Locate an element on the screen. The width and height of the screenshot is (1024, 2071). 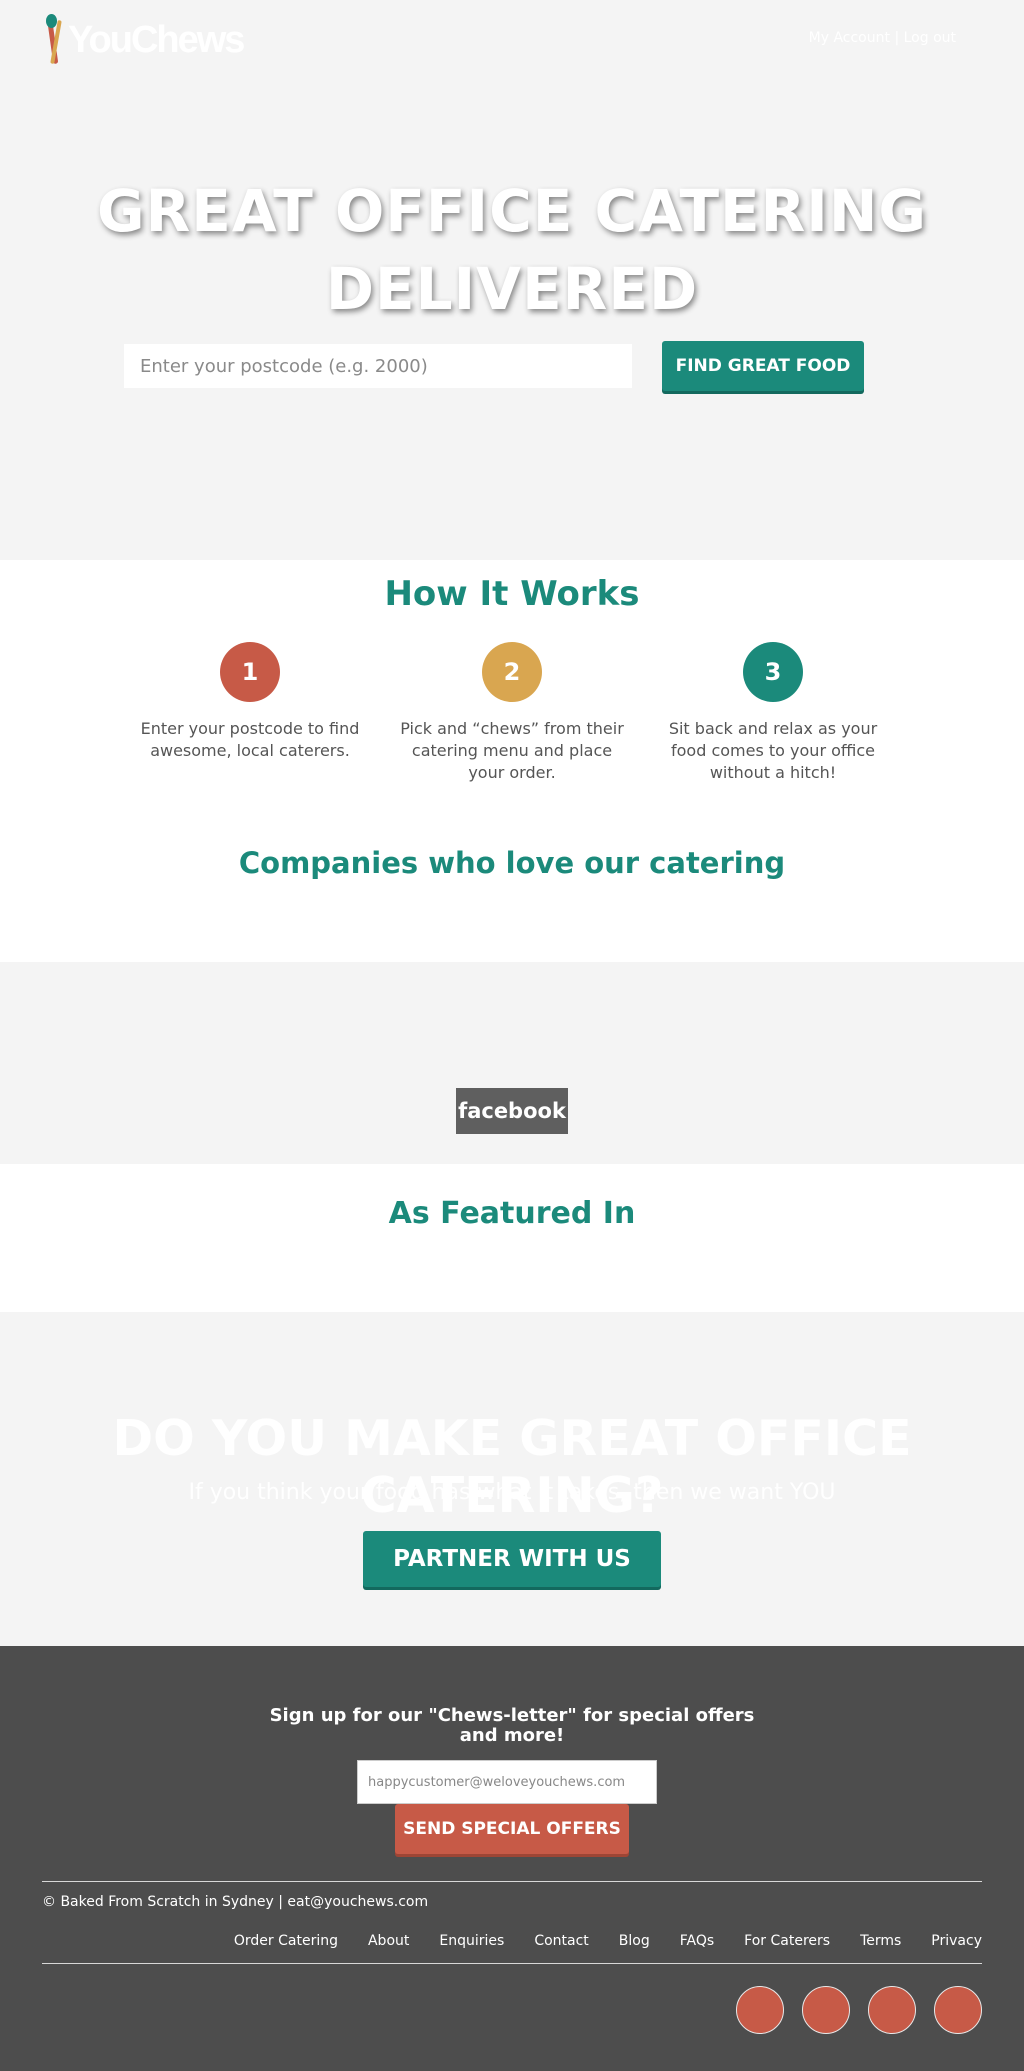
cutlery-icon is located at coordinates (52, 40).